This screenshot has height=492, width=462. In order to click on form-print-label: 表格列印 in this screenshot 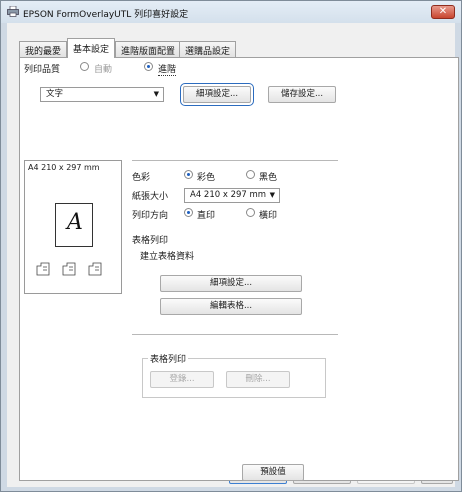, I will do `click(150, 241)`.